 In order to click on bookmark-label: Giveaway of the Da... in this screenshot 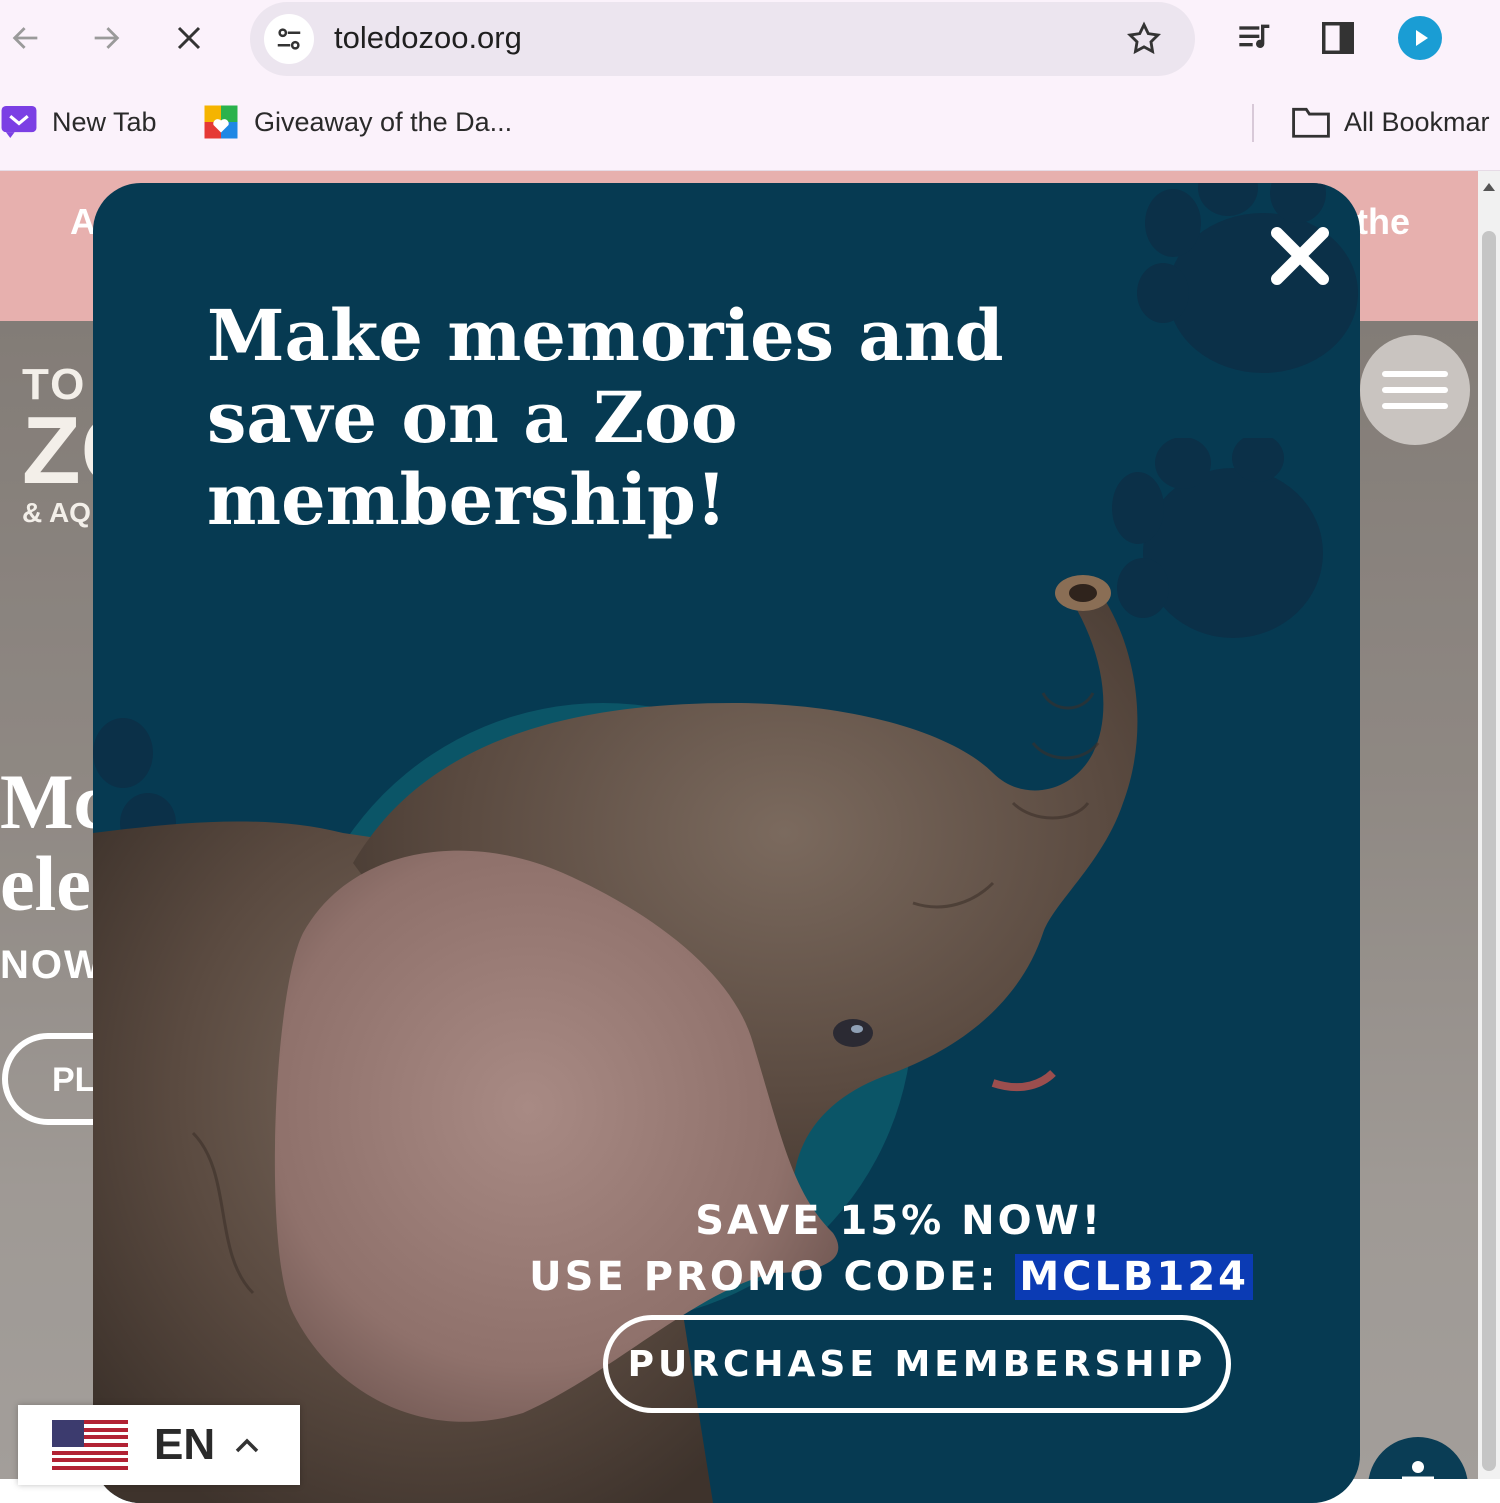, I will do `click(383, 121)`.